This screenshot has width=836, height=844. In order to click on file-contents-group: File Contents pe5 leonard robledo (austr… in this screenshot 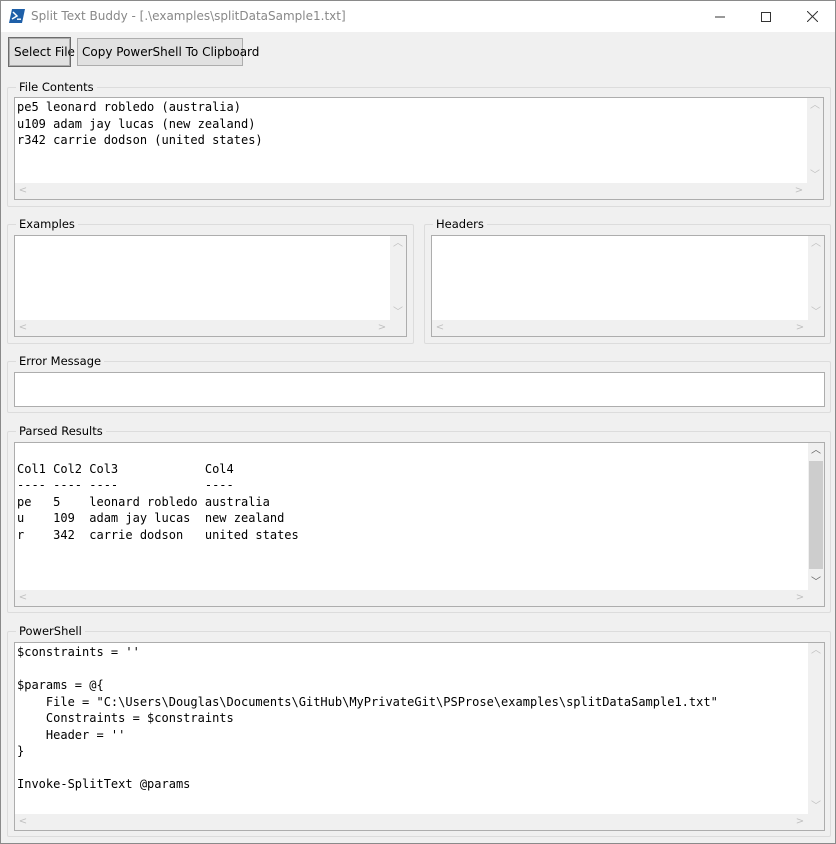, I will do `click(419, 143)`.